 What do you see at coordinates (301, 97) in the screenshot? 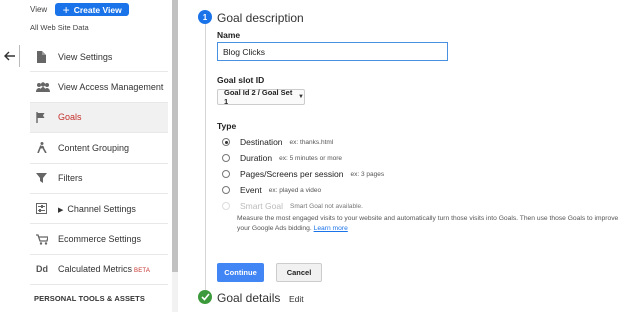
I see `caret-down-icon: ▼` at bounding box center [301, 97].